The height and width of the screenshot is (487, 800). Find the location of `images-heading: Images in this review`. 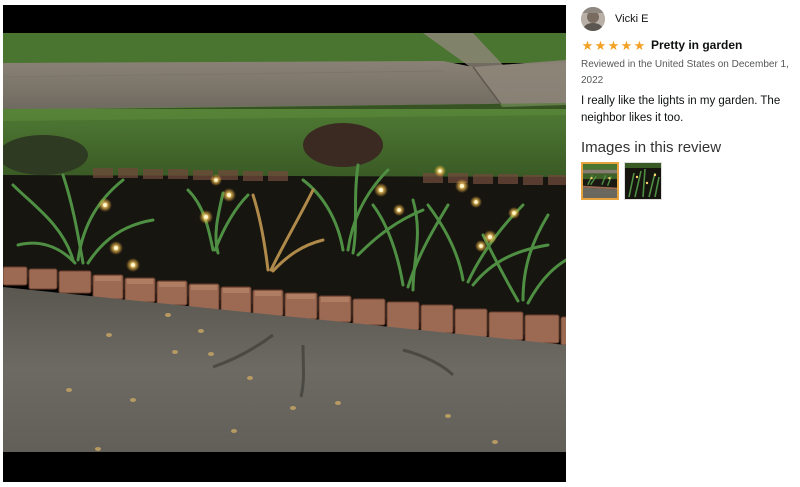

images-heading: Images in this review is located at coordinates (651, 147).